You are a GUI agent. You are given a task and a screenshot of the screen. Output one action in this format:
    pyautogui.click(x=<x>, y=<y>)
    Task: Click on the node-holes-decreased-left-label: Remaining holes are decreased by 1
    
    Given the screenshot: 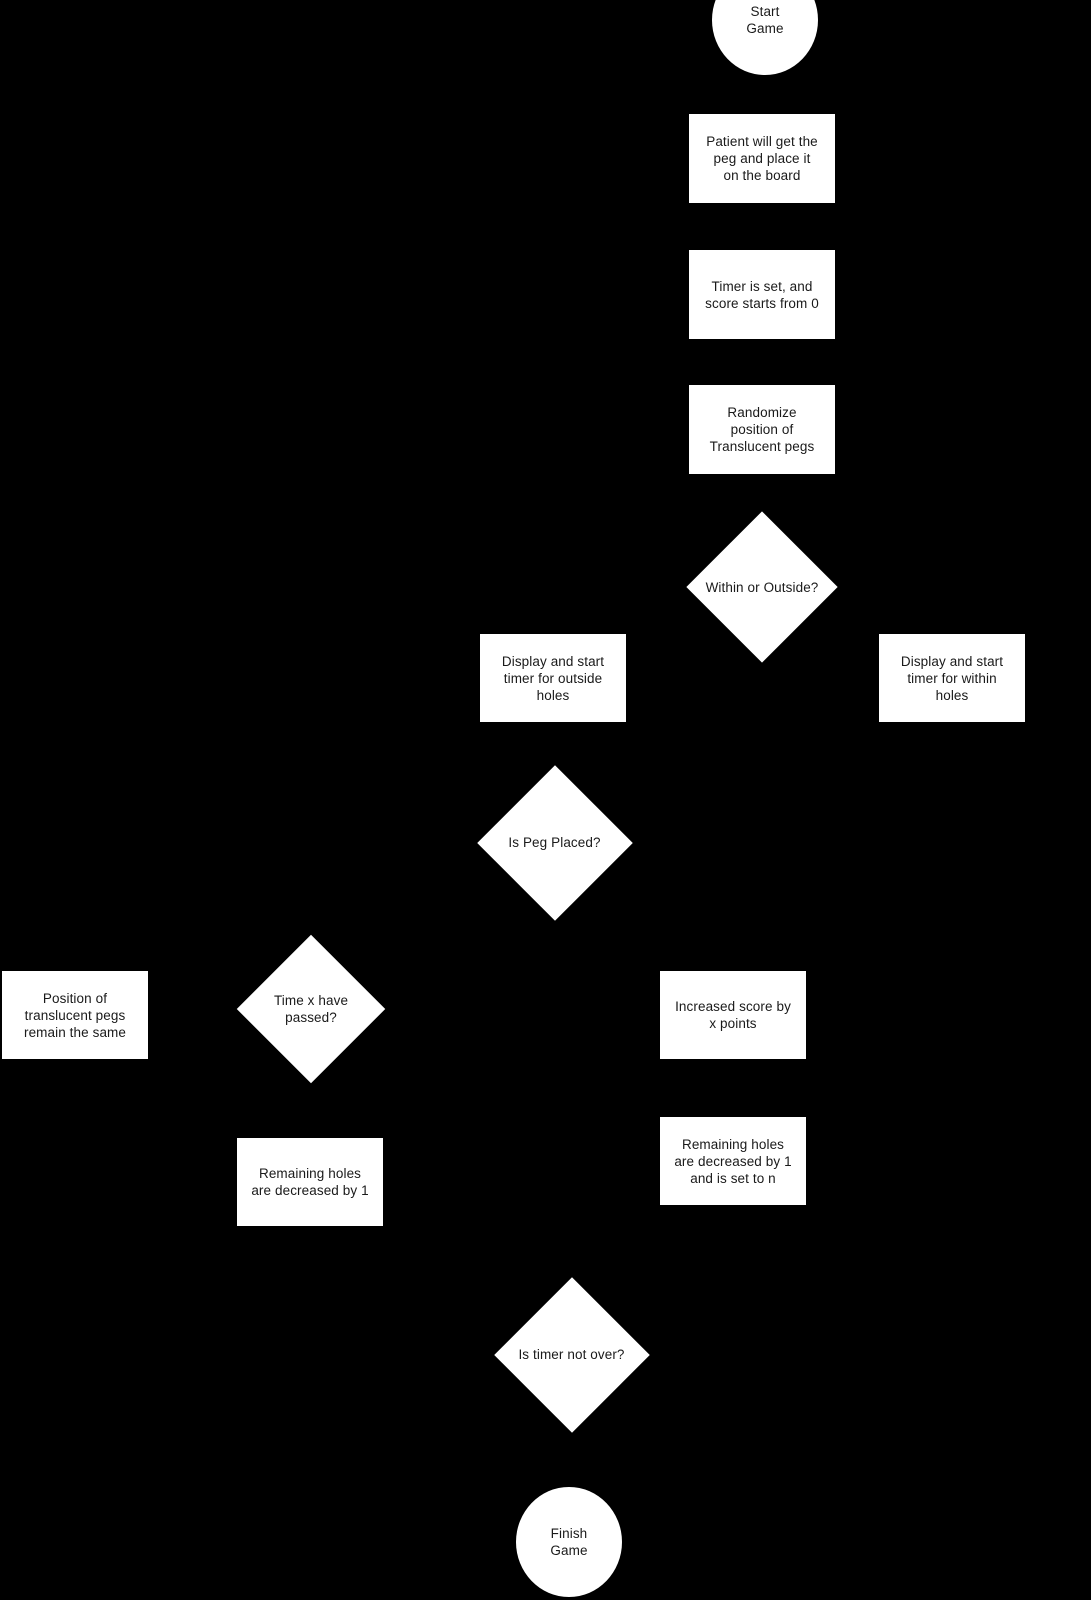 What is the action you would take?
    pyautogui.click(x=310, y=1182)
    